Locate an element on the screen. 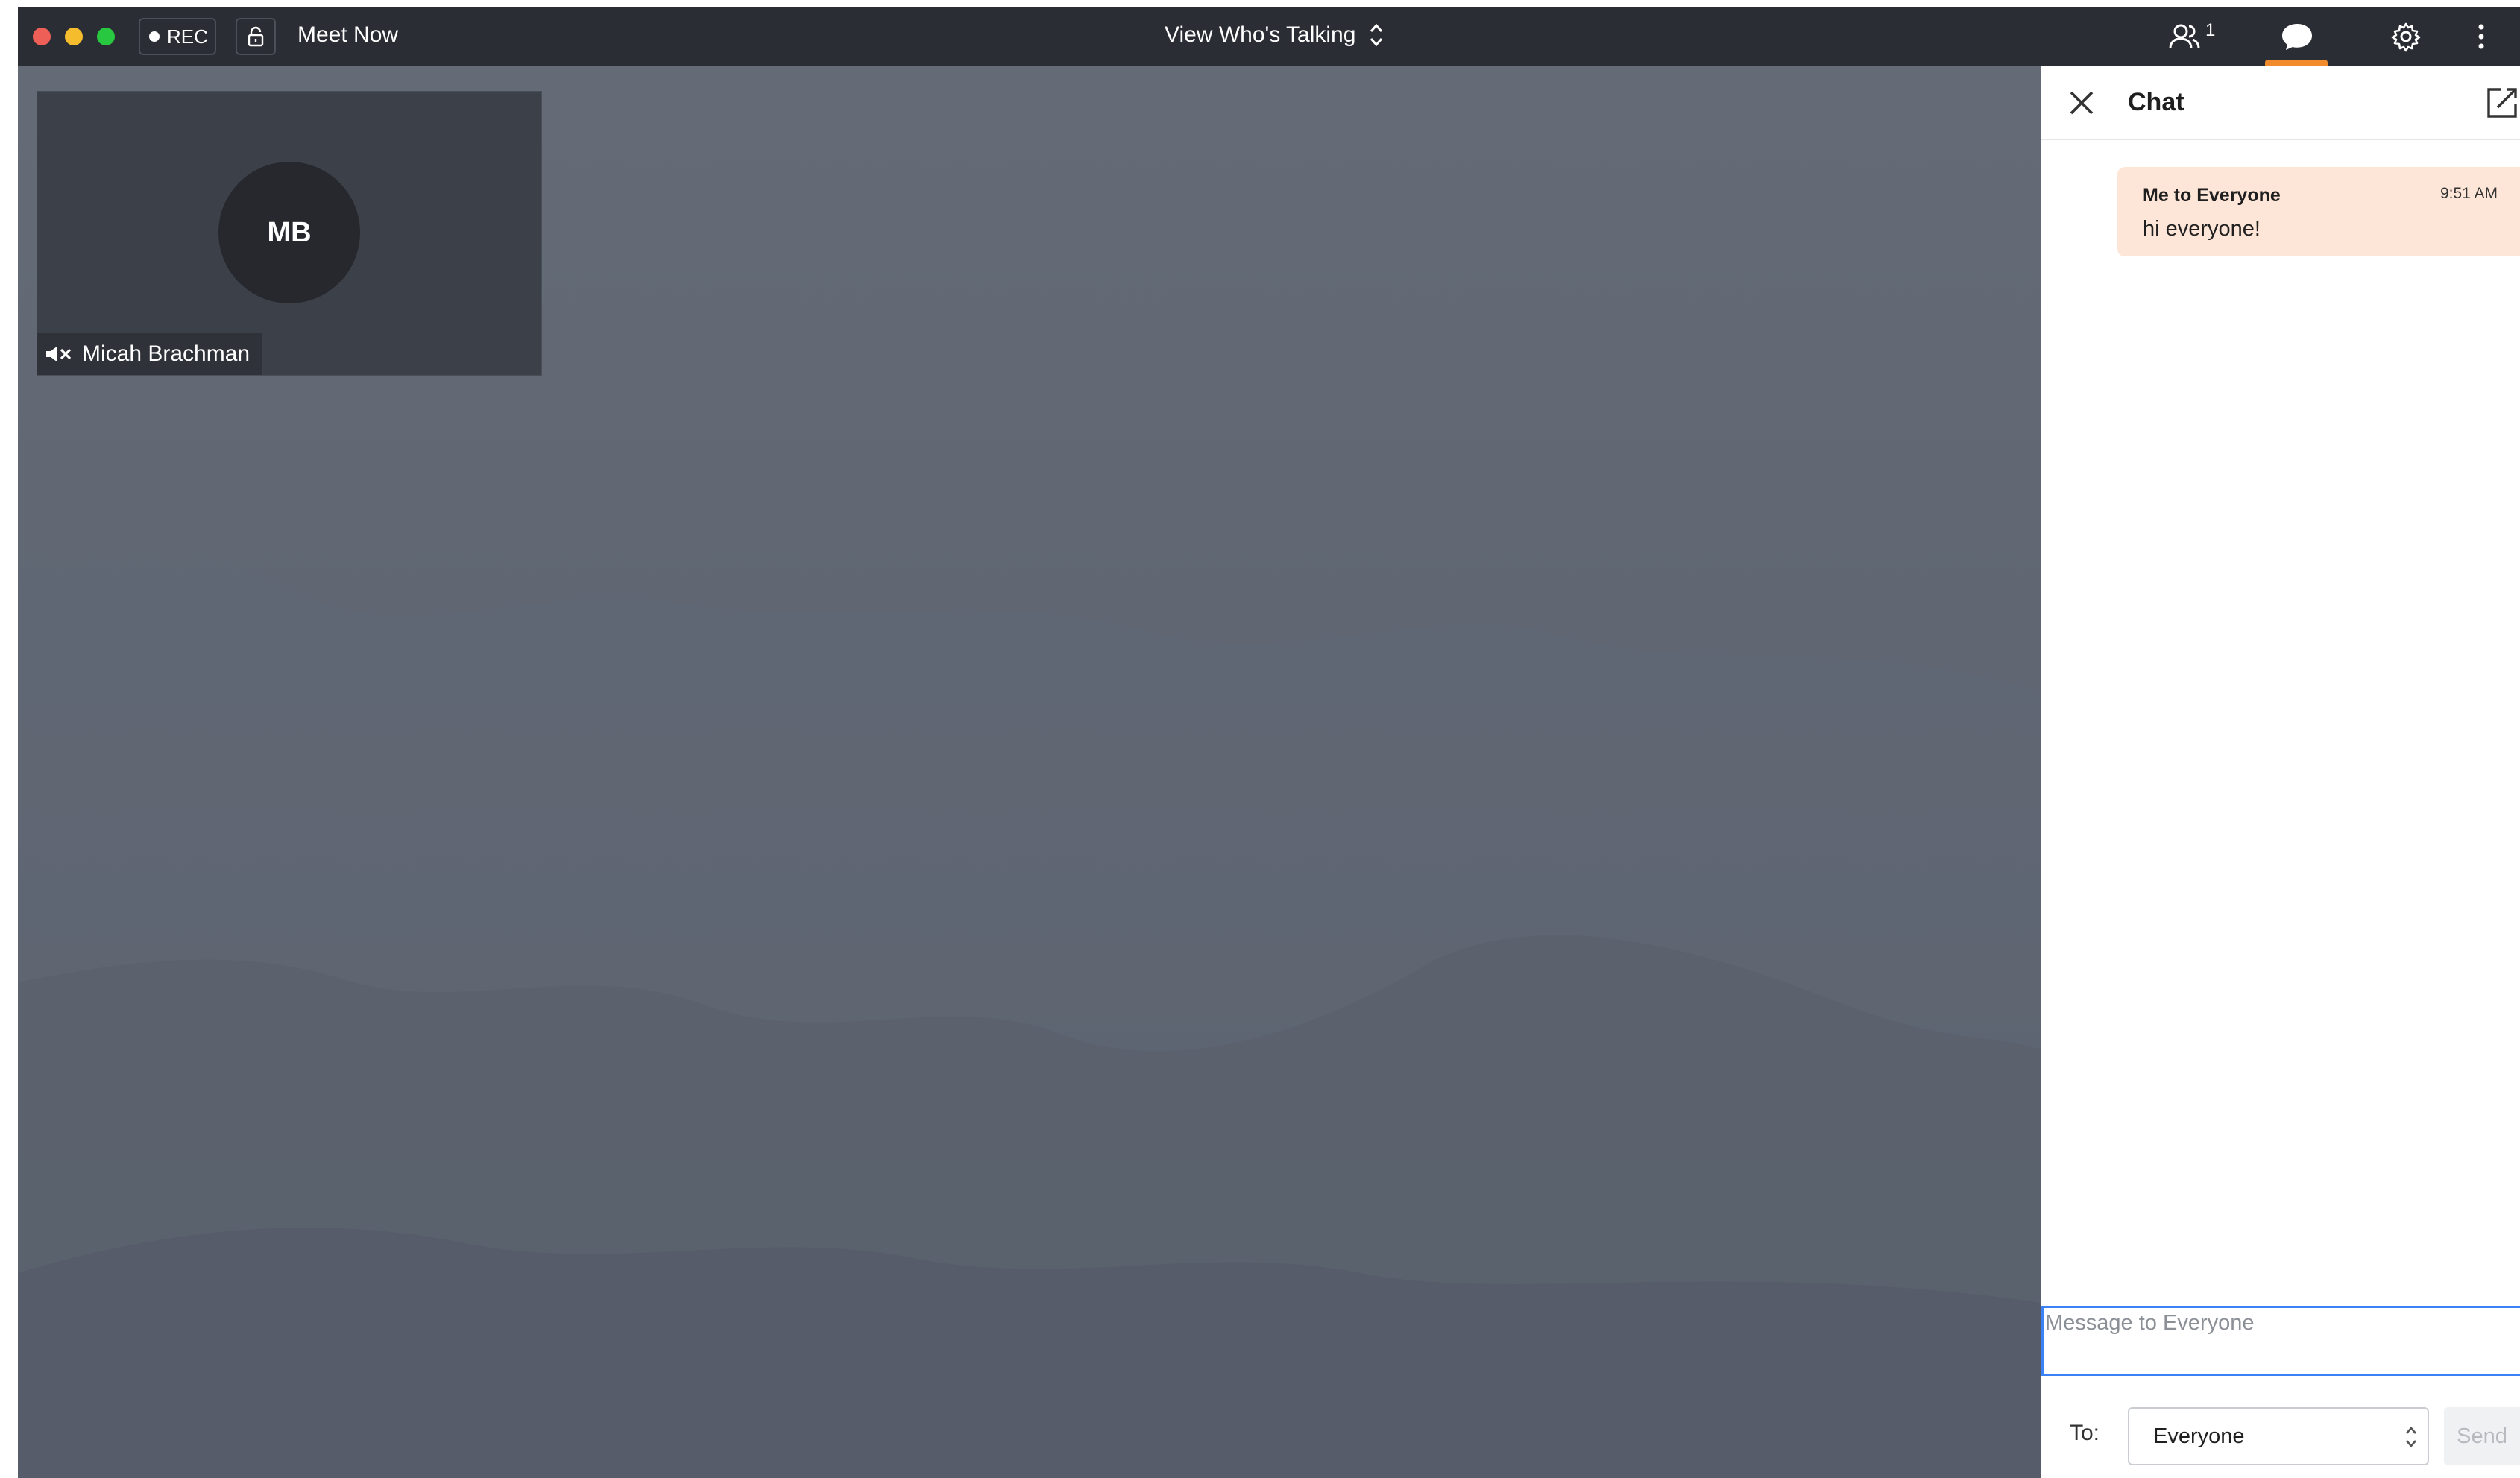 This screenshot has height=1478, width=2520. gear-icon is located at coordinates (2406, 37).